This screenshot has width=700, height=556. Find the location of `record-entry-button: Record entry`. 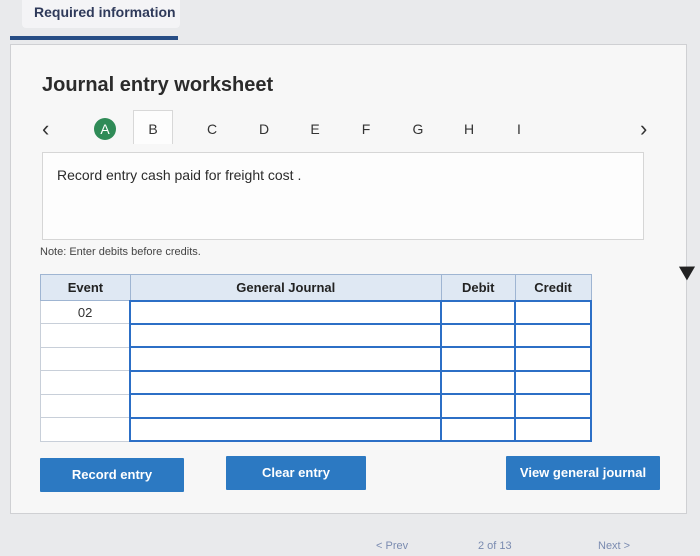

record-entry-button: Record entry is located at coordinates (112, 475).